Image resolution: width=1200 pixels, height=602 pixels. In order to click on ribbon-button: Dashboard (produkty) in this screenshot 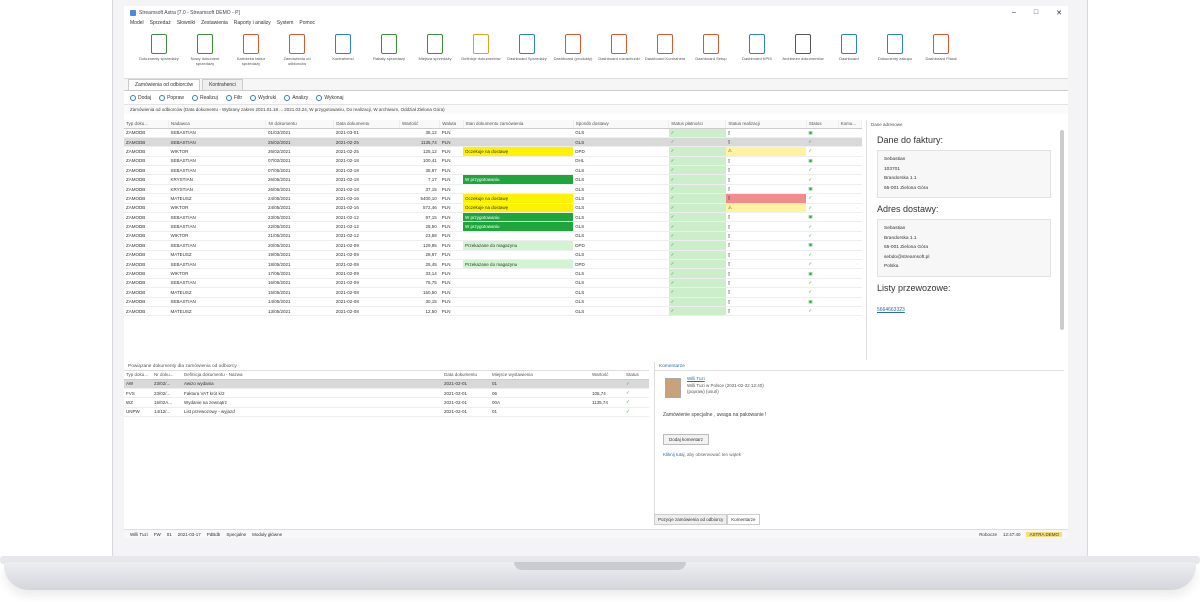, I will do `click(573, 53)`.